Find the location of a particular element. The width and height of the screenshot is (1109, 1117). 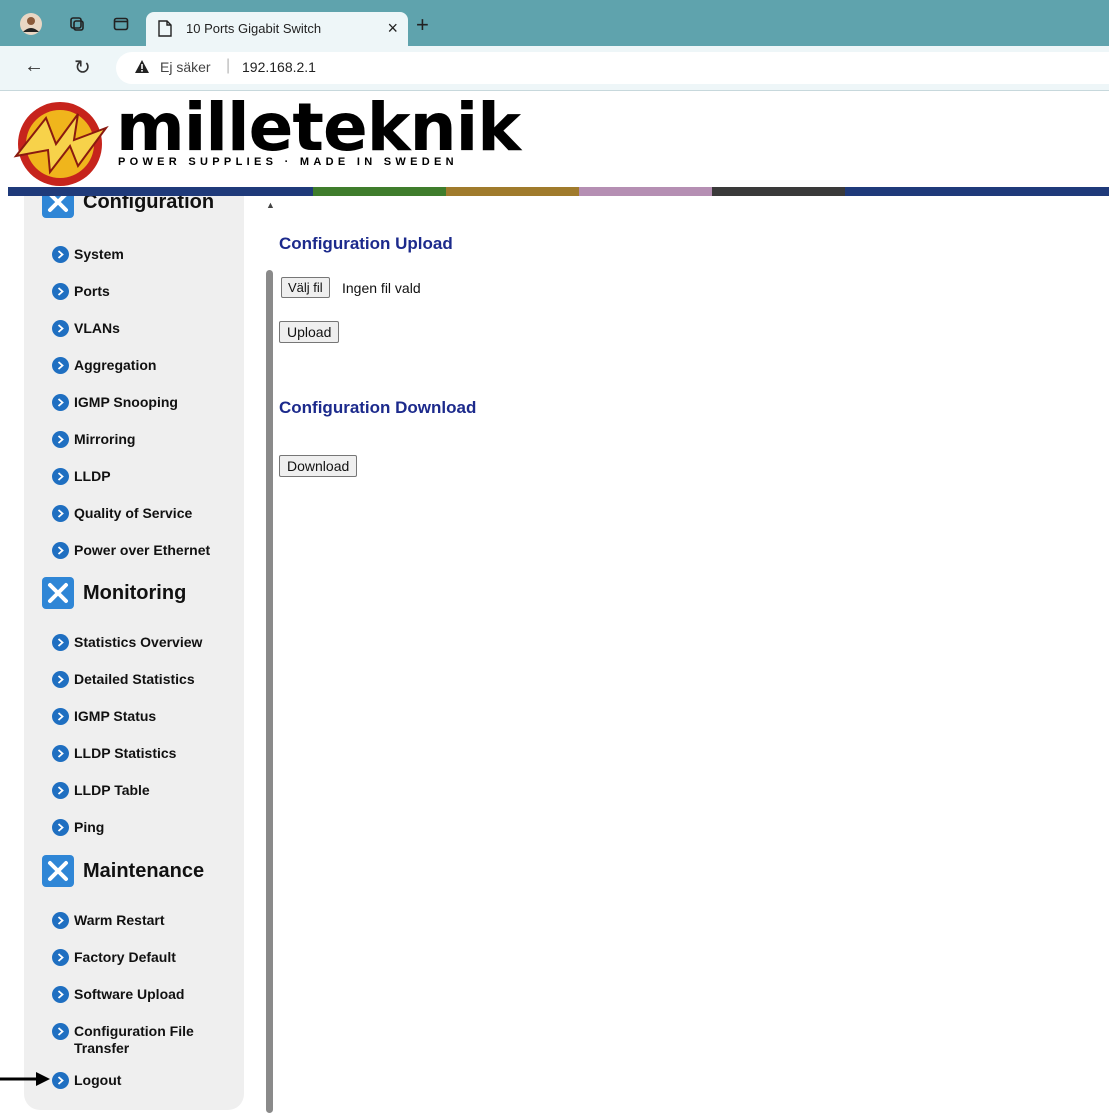

brand-name: milleteknik is located at coordinates (318, 127).